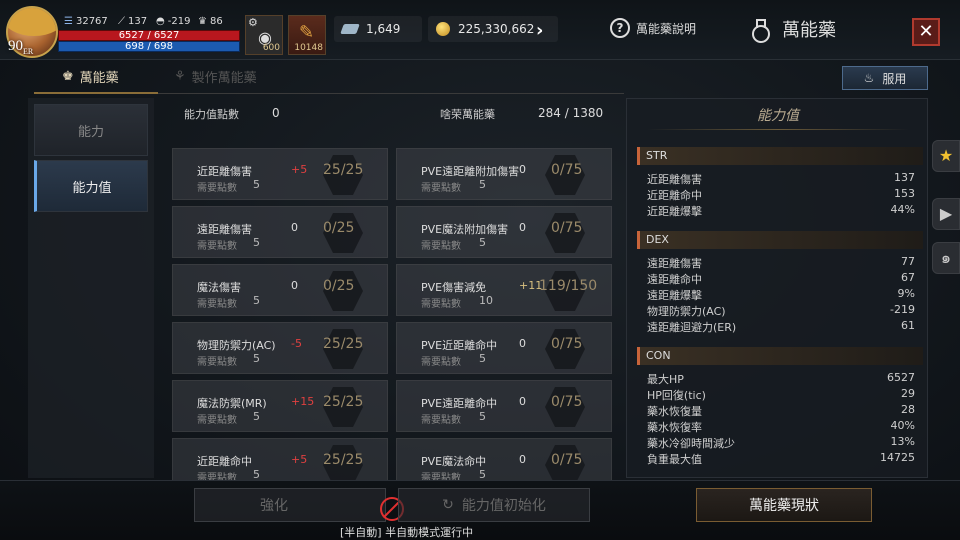 The height and width of the screenshot is (540, 960). I want to click on player-level: 90ER, so click(21, 47).